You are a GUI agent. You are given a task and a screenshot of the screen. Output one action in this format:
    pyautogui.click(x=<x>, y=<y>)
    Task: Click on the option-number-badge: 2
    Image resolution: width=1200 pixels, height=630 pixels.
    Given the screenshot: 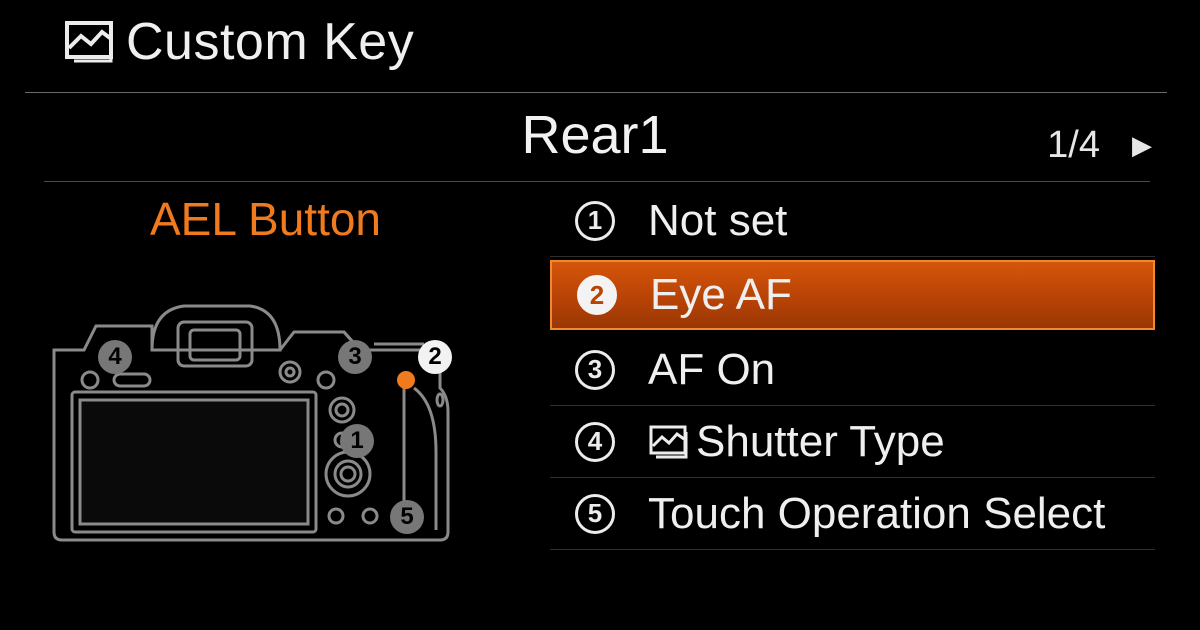 What is the action you would take?
    pyautogui.click(x=597, y=295)
    